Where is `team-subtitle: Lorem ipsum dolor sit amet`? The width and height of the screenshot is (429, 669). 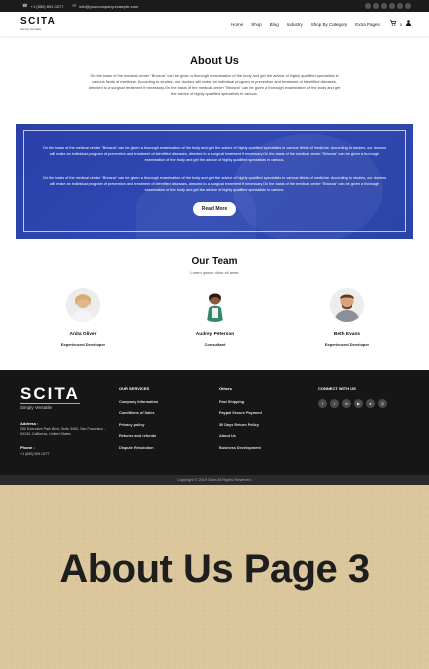 team-subtitle: Lorem ipsum dolor sit amet is located at coordinates (214, 272).